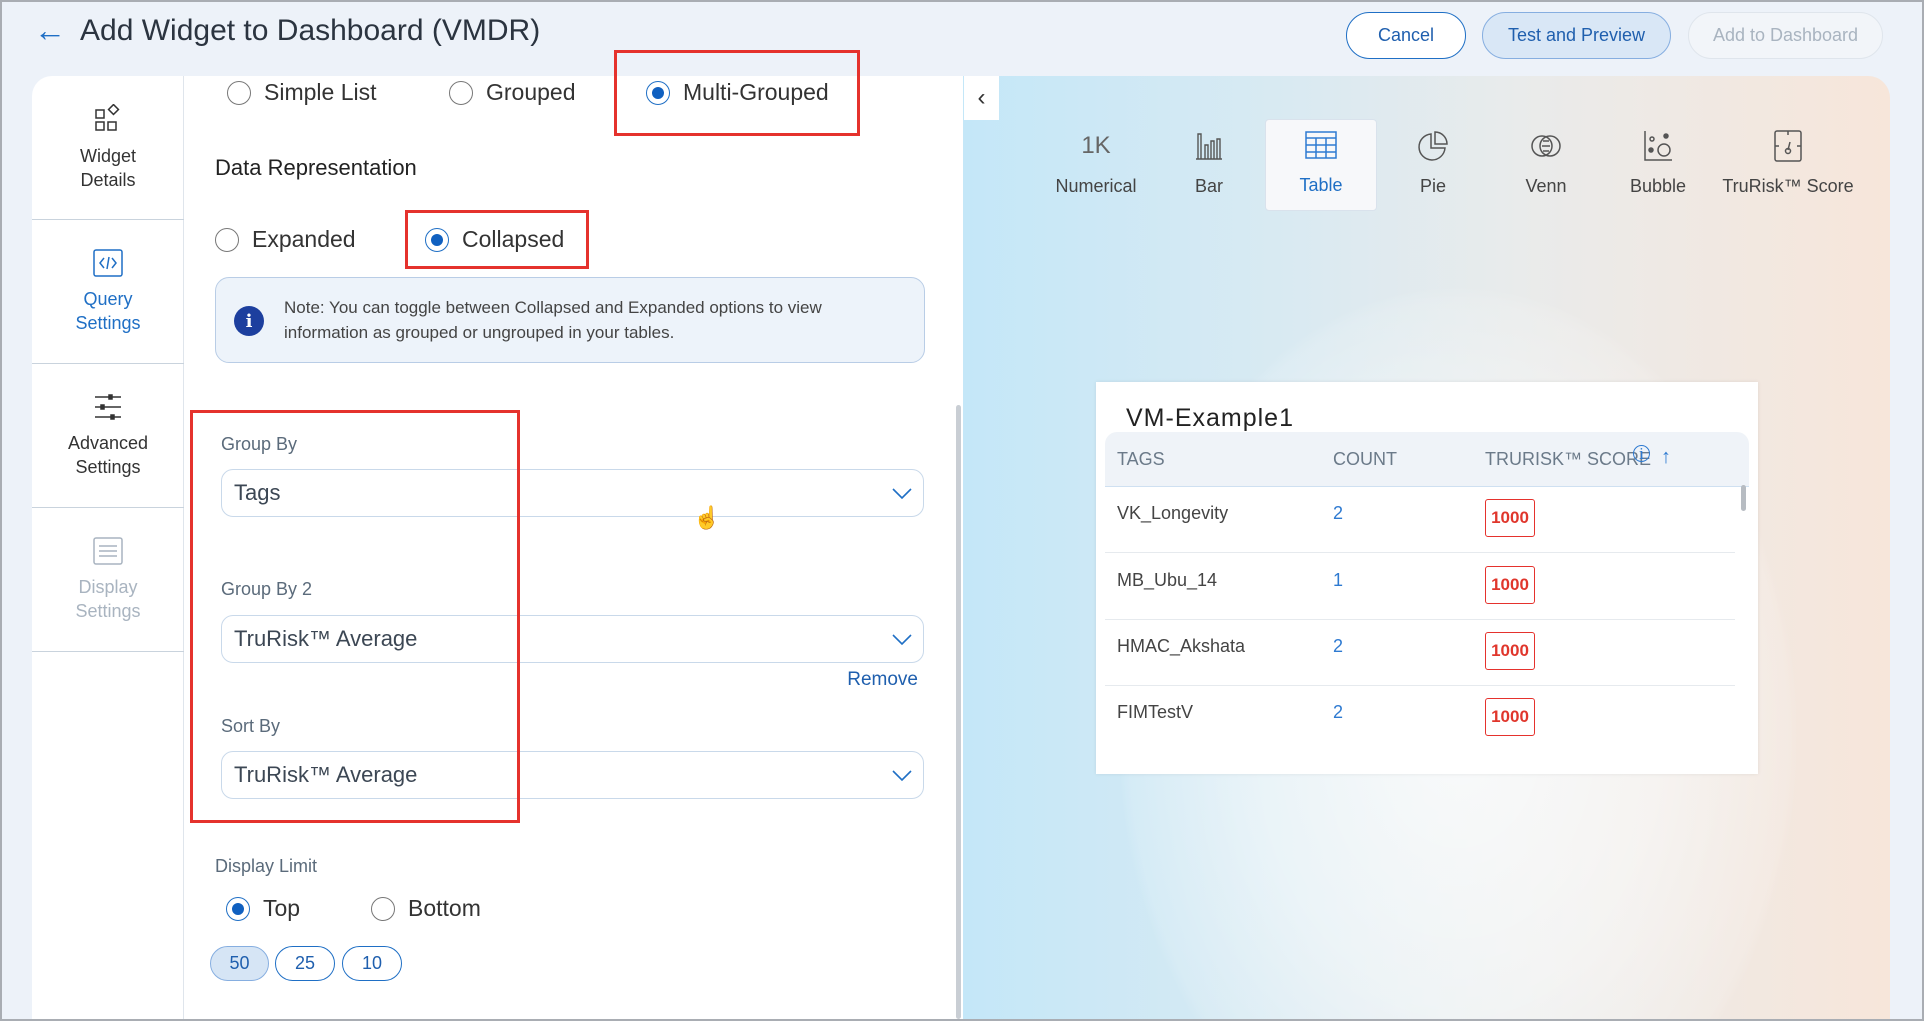 Image resolution: width=1924 pixels, height=1021 pixels. I want to click on bubble-chart-icon, so click(1658, 146).